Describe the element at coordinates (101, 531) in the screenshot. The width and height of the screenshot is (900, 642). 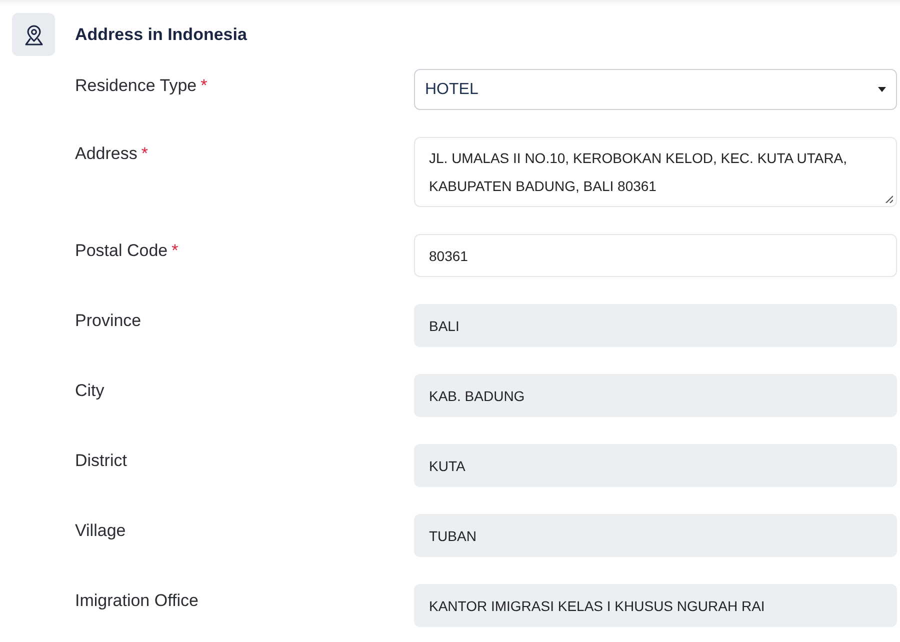
I see `field-label: Village` at that location.